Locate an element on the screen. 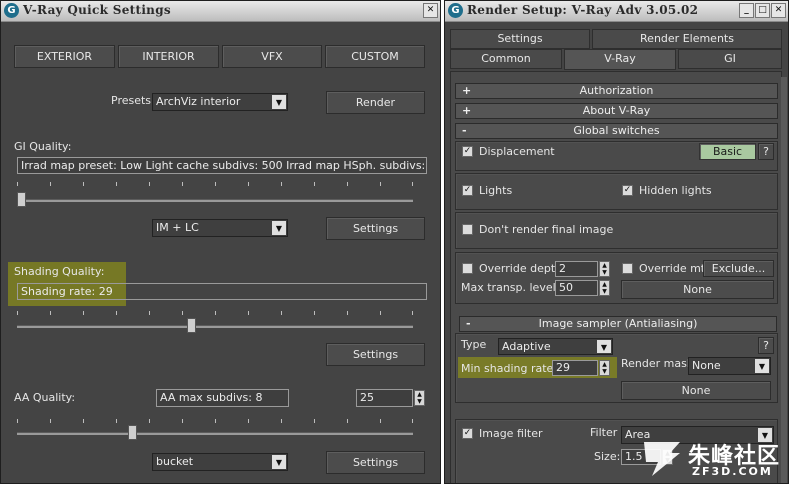 The image size is (789, 484). shading-slider-ticks is located at coordinates (215, 313).